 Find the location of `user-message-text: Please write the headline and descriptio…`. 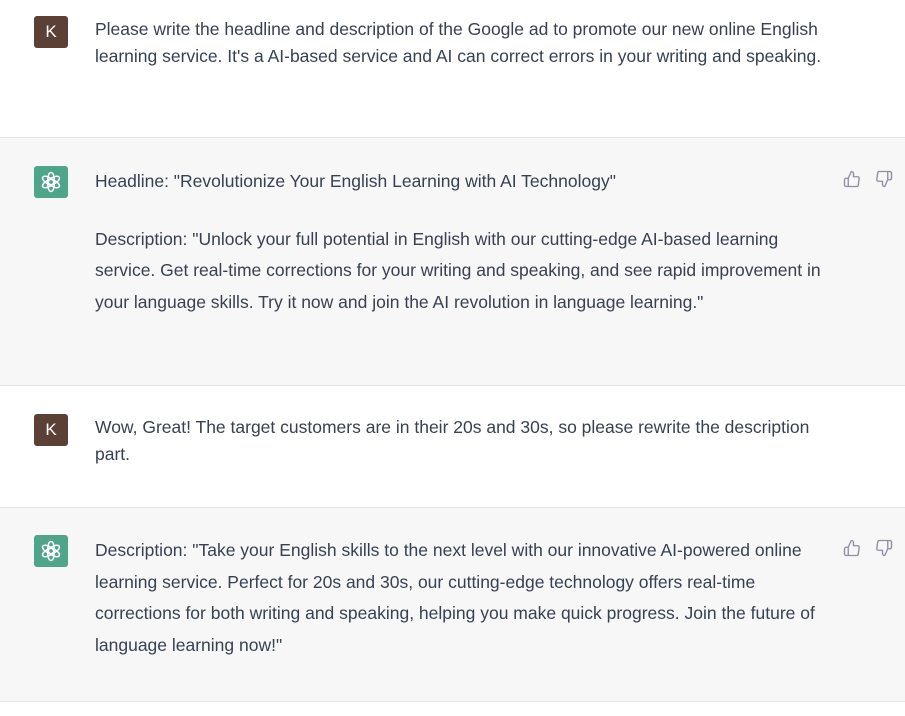

user-message-text: Please write the headline and descriptio… is located at coordinates (458, 42).